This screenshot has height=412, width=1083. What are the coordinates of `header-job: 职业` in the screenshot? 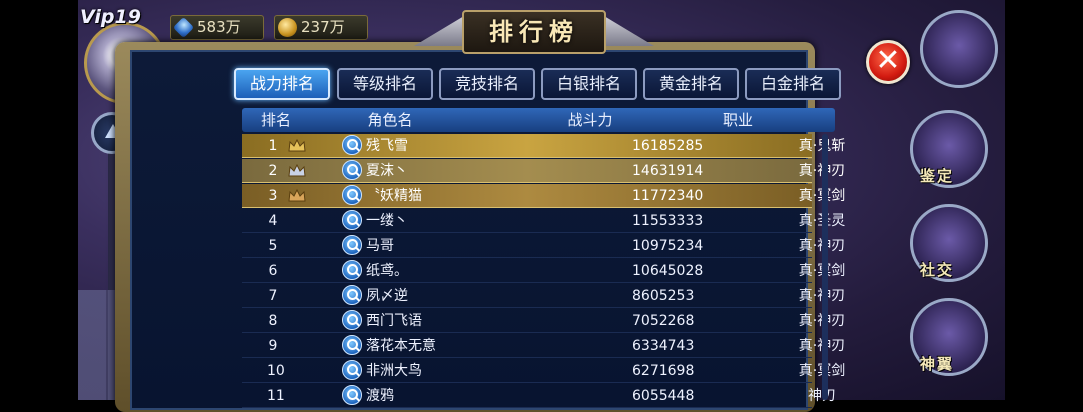 It's located at (737, 120).